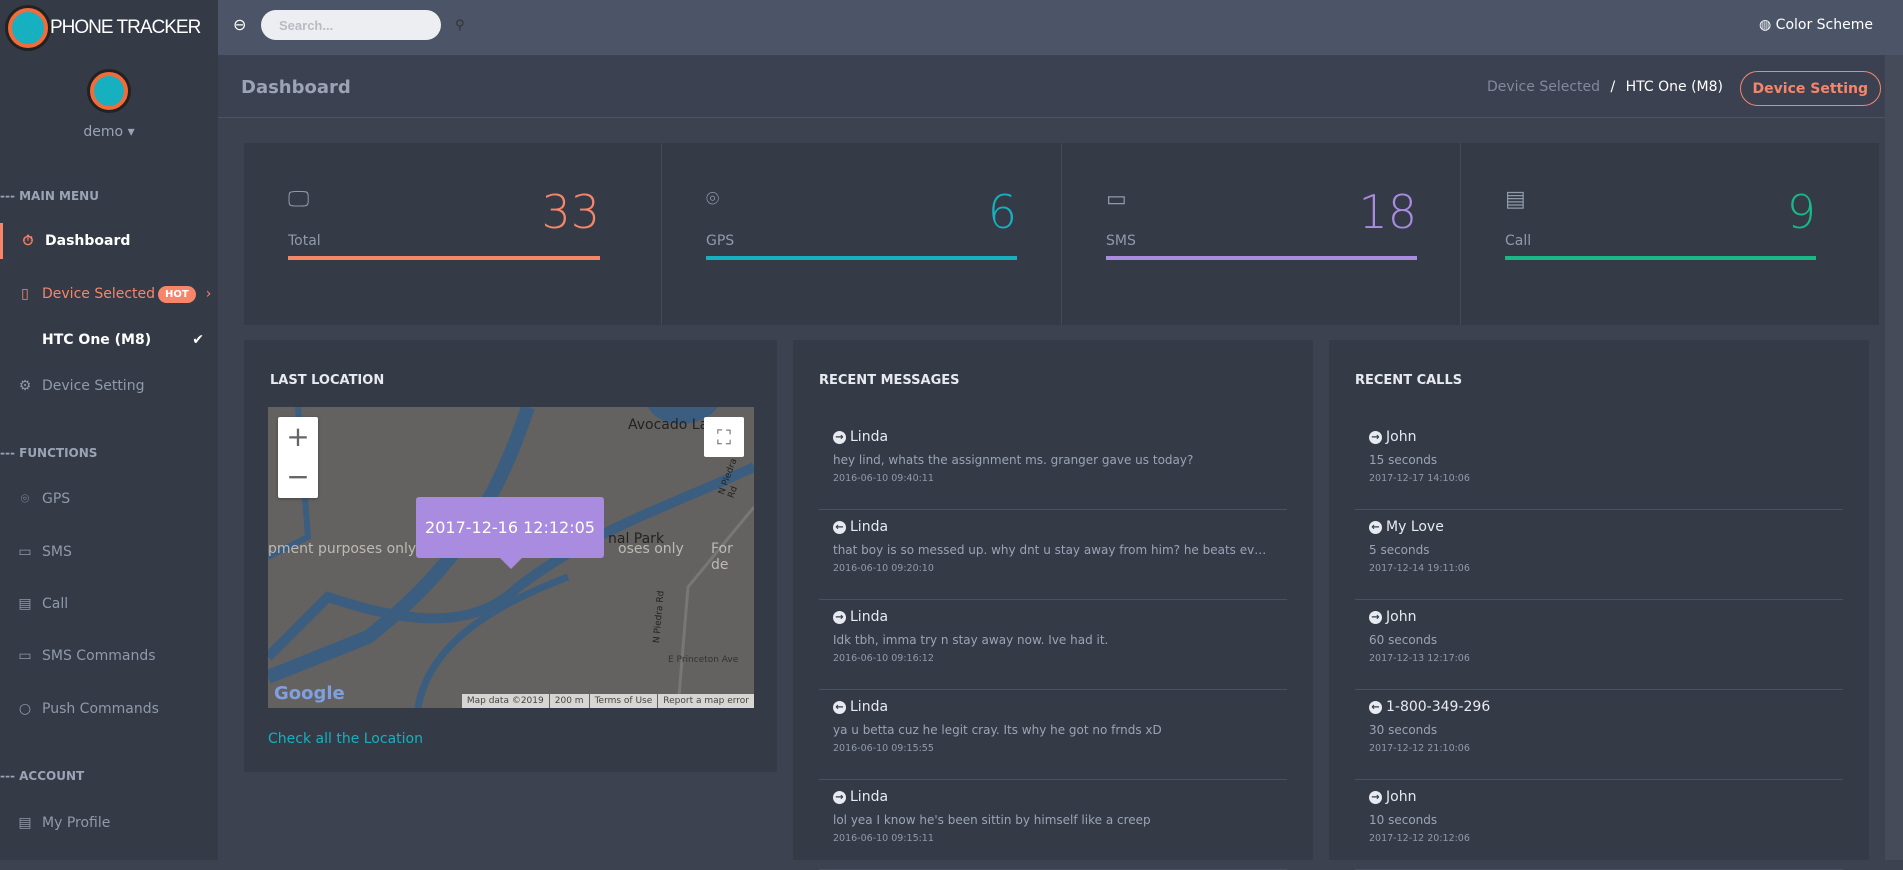 The image size is (1903, 870). What do you see at coordinates (298, 437) in the screenshot?
I see `zoom-in-button: +` at bounding box center [298, 437].